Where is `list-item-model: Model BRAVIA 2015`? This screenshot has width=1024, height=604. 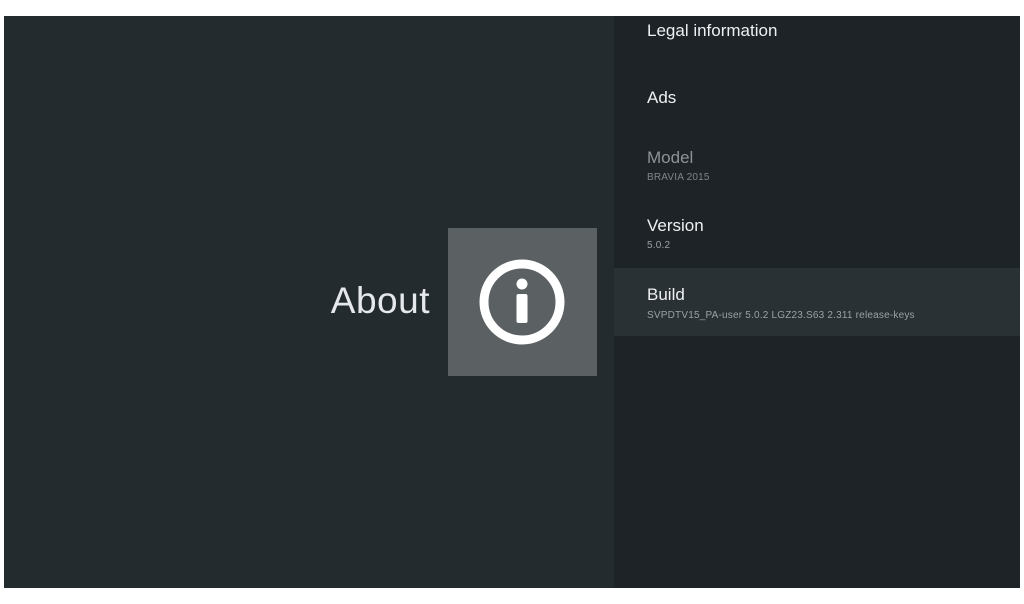
list-item-model: Model BRAVIA 2015 is located at coordinates (817, 168).